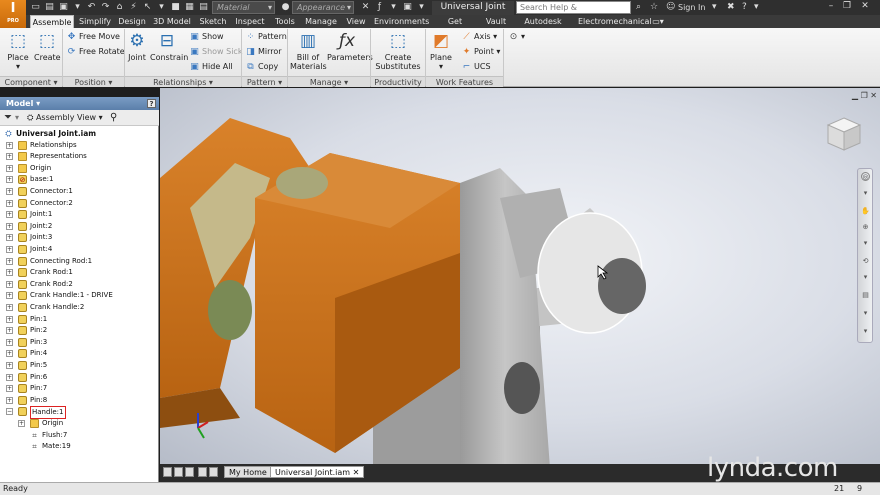 The image size is (880, 495). What do you see at coordinates (119, 7) in the screenshot?
I see `home-icon: ⌂` at bounding box center [119, 7].